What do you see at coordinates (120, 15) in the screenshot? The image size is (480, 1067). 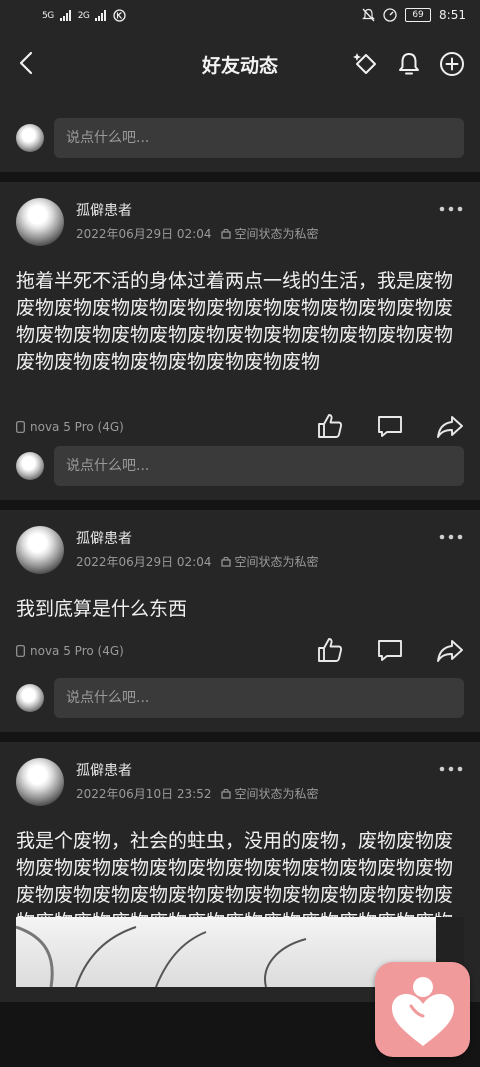 I see `nfc-icon` at bounding box center [120, 15].